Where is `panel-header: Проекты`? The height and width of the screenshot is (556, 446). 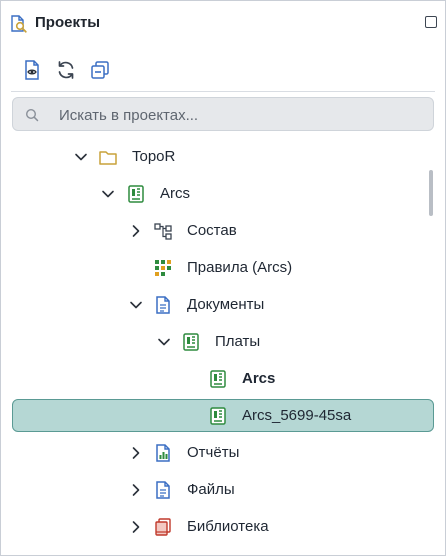
panel-header: Проекты is located at coordinates (223, 24).